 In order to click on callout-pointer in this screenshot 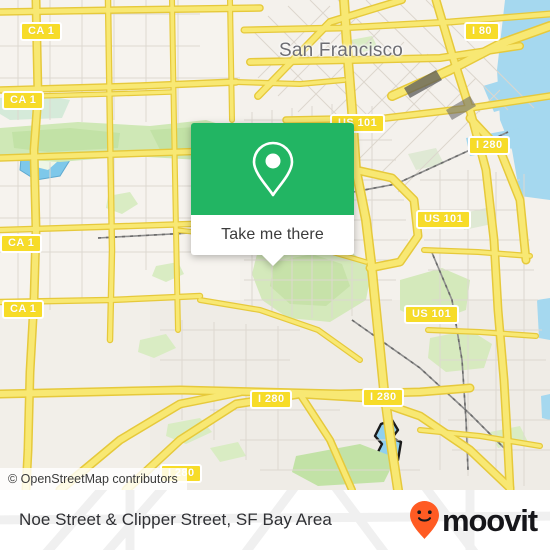, I will do `click(272, 260)`.